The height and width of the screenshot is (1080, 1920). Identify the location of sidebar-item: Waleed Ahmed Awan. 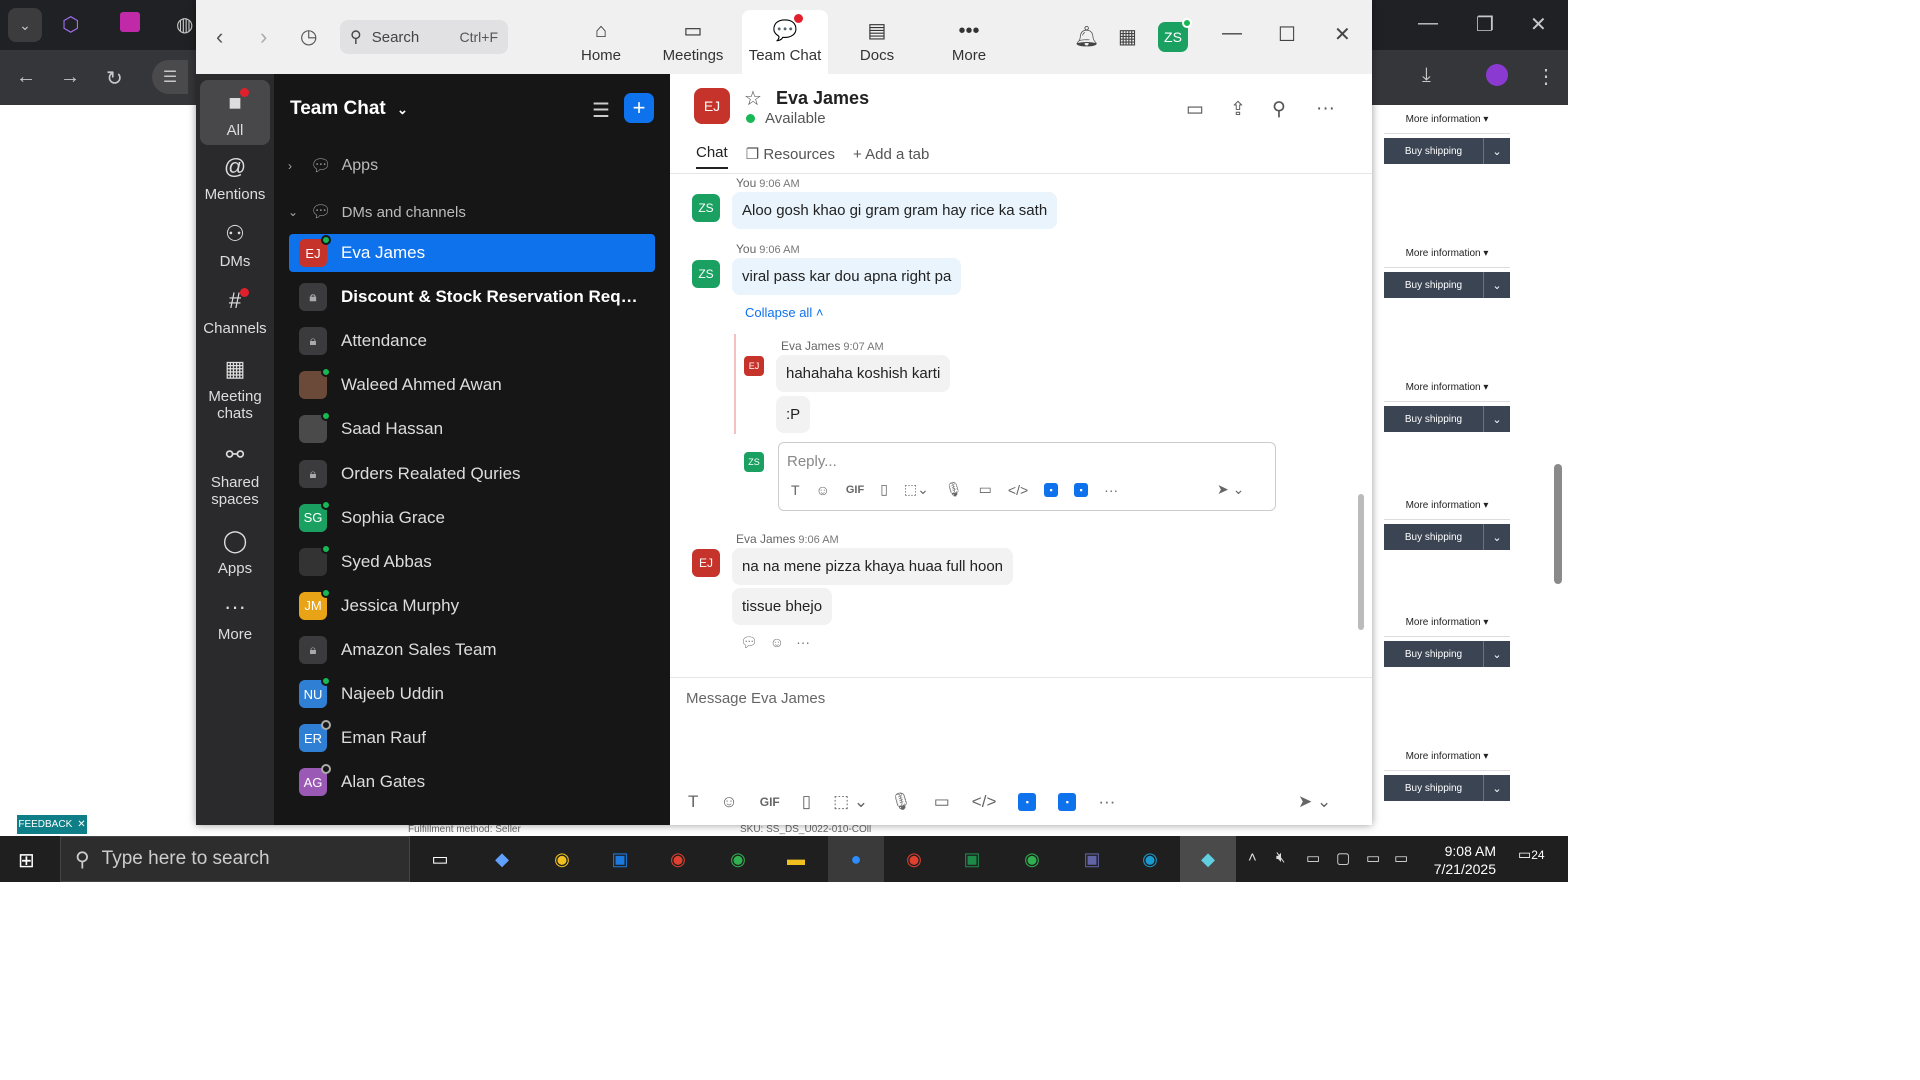
(472, 385).